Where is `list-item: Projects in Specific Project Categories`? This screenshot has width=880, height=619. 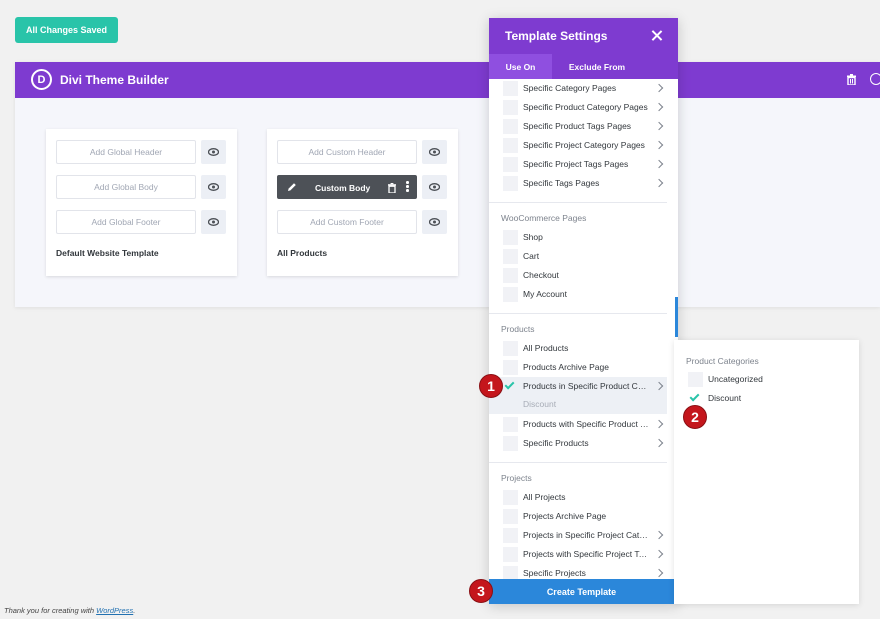
list-item: Projects in Specific Project Categories is located at coordinates (578, 535).